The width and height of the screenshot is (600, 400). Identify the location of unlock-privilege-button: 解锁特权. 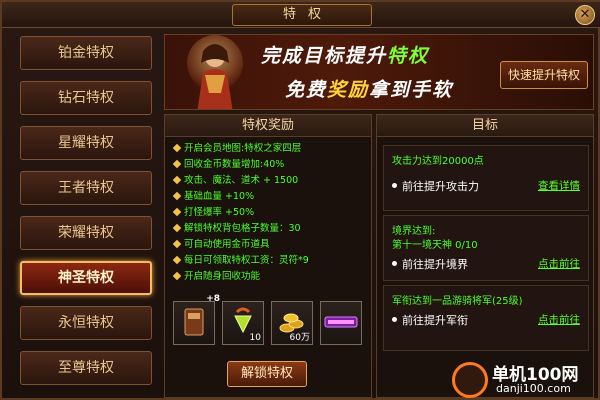
(267, 374).